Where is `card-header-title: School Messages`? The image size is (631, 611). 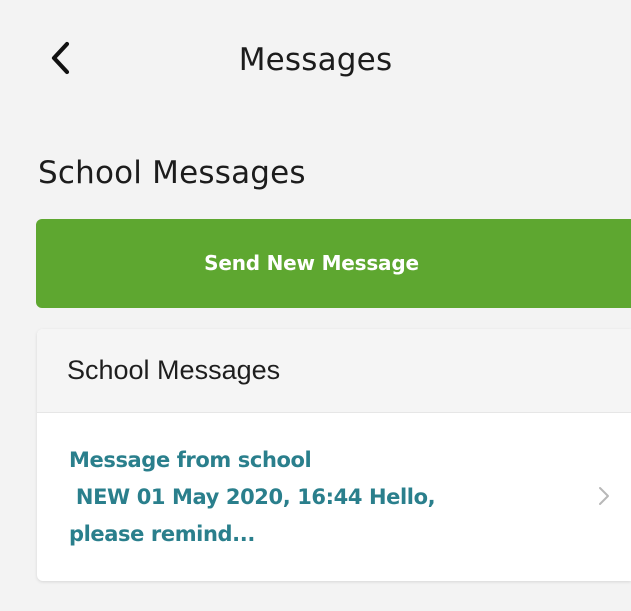
card-header-title: School Messages is located at coordinates (174, 370).